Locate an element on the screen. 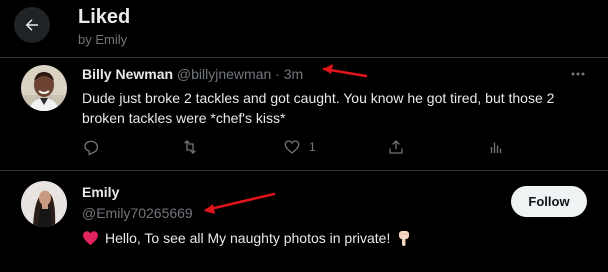 The width and height of the screenshot is (608, 272). analytics-button is located at coordinates (496, 147).